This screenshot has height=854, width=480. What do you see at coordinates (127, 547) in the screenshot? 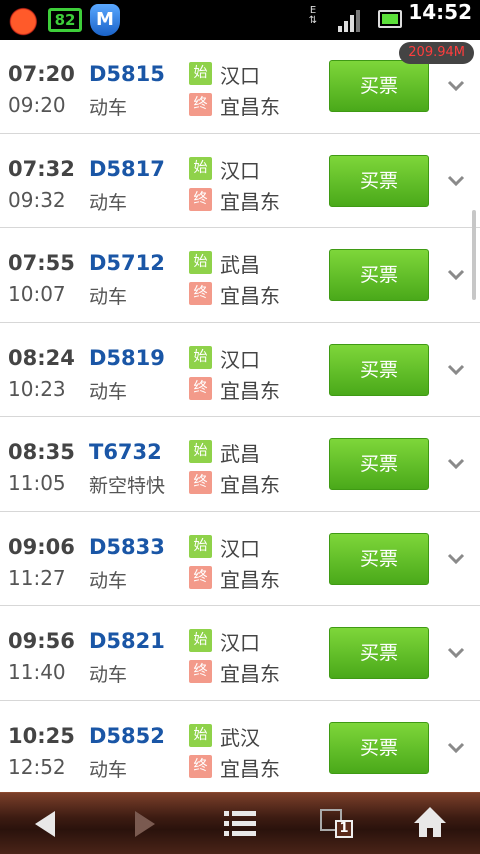
I see `train-number: D5833` at bounding box center [127, 547].